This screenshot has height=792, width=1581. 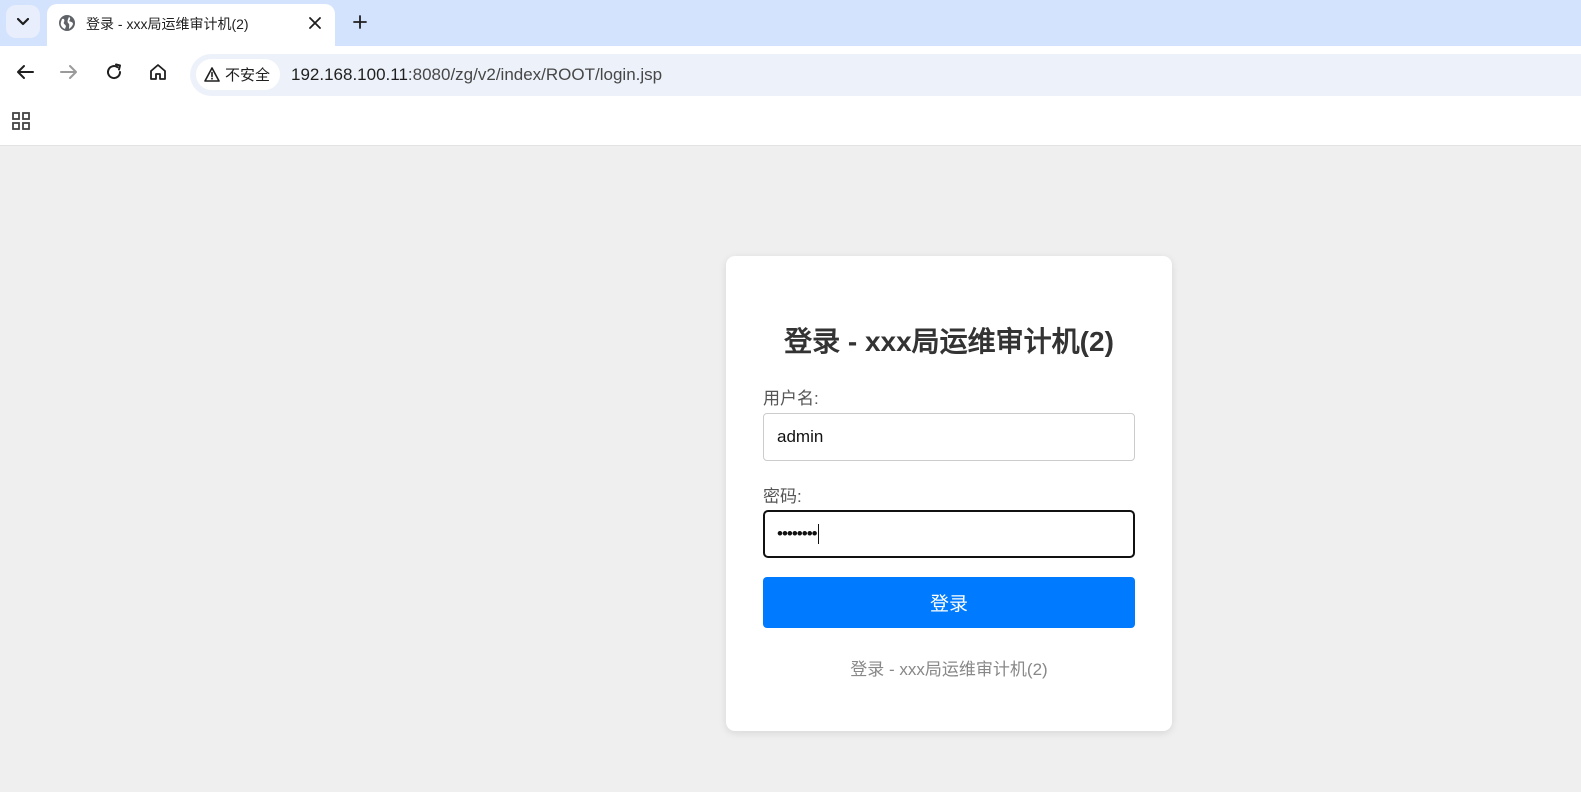 I want to click on security-label: 不安全, so click(x=248, y=75).